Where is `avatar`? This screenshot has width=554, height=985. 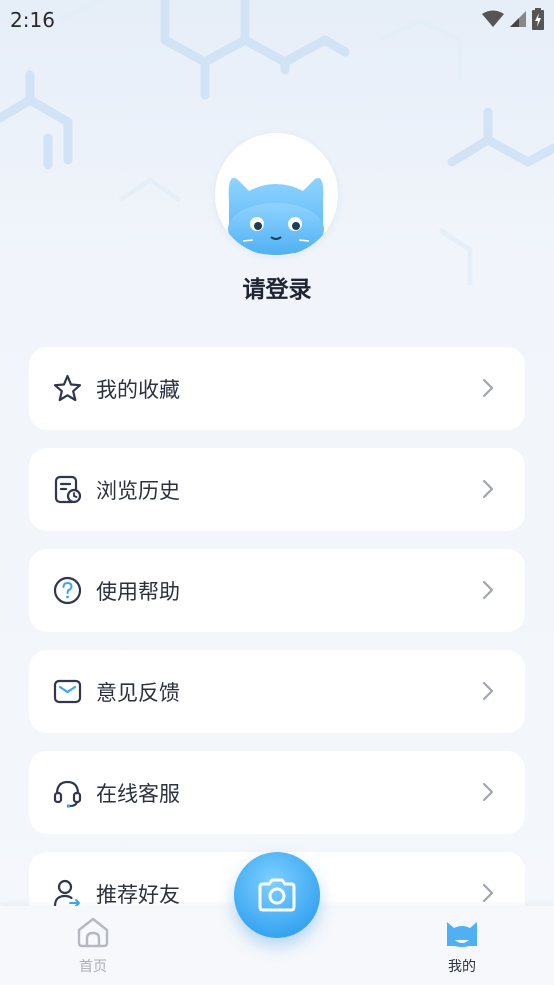 avatar is located at coordinates (276, 194).